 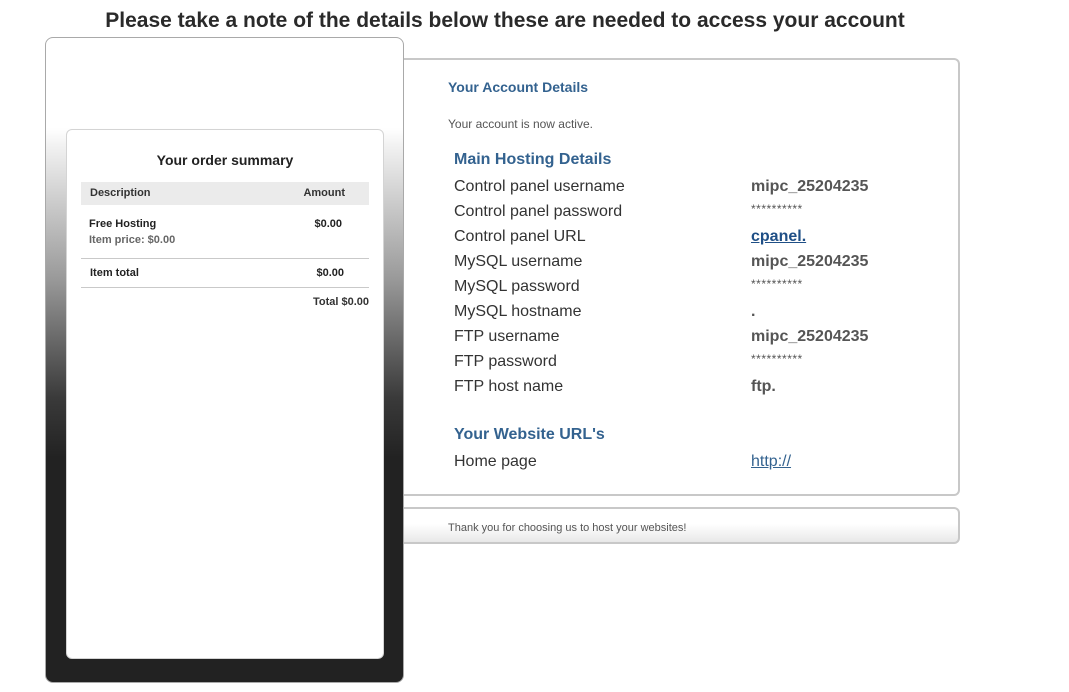 I want to click on detail-label: FTP password, so click(x=505, y=361).